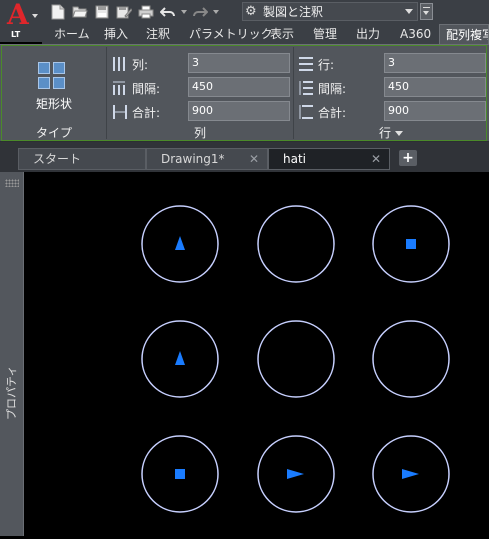 Image resolution: width=489 pixels, height=539 pixels. Describe the element at coordinates (52, 76) in the screenshot. I see `rectangular-array-icon` at that location.